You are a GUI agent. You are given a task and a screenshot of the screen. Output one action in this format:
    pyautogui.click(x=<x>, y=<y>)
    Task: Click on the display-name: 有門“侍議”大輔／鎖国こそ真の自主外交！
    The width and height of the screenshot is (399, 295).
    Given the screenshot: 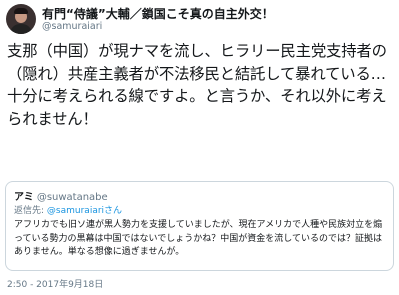 What is the action you would take?
    pyautogui.click(x=158, y=13)
    